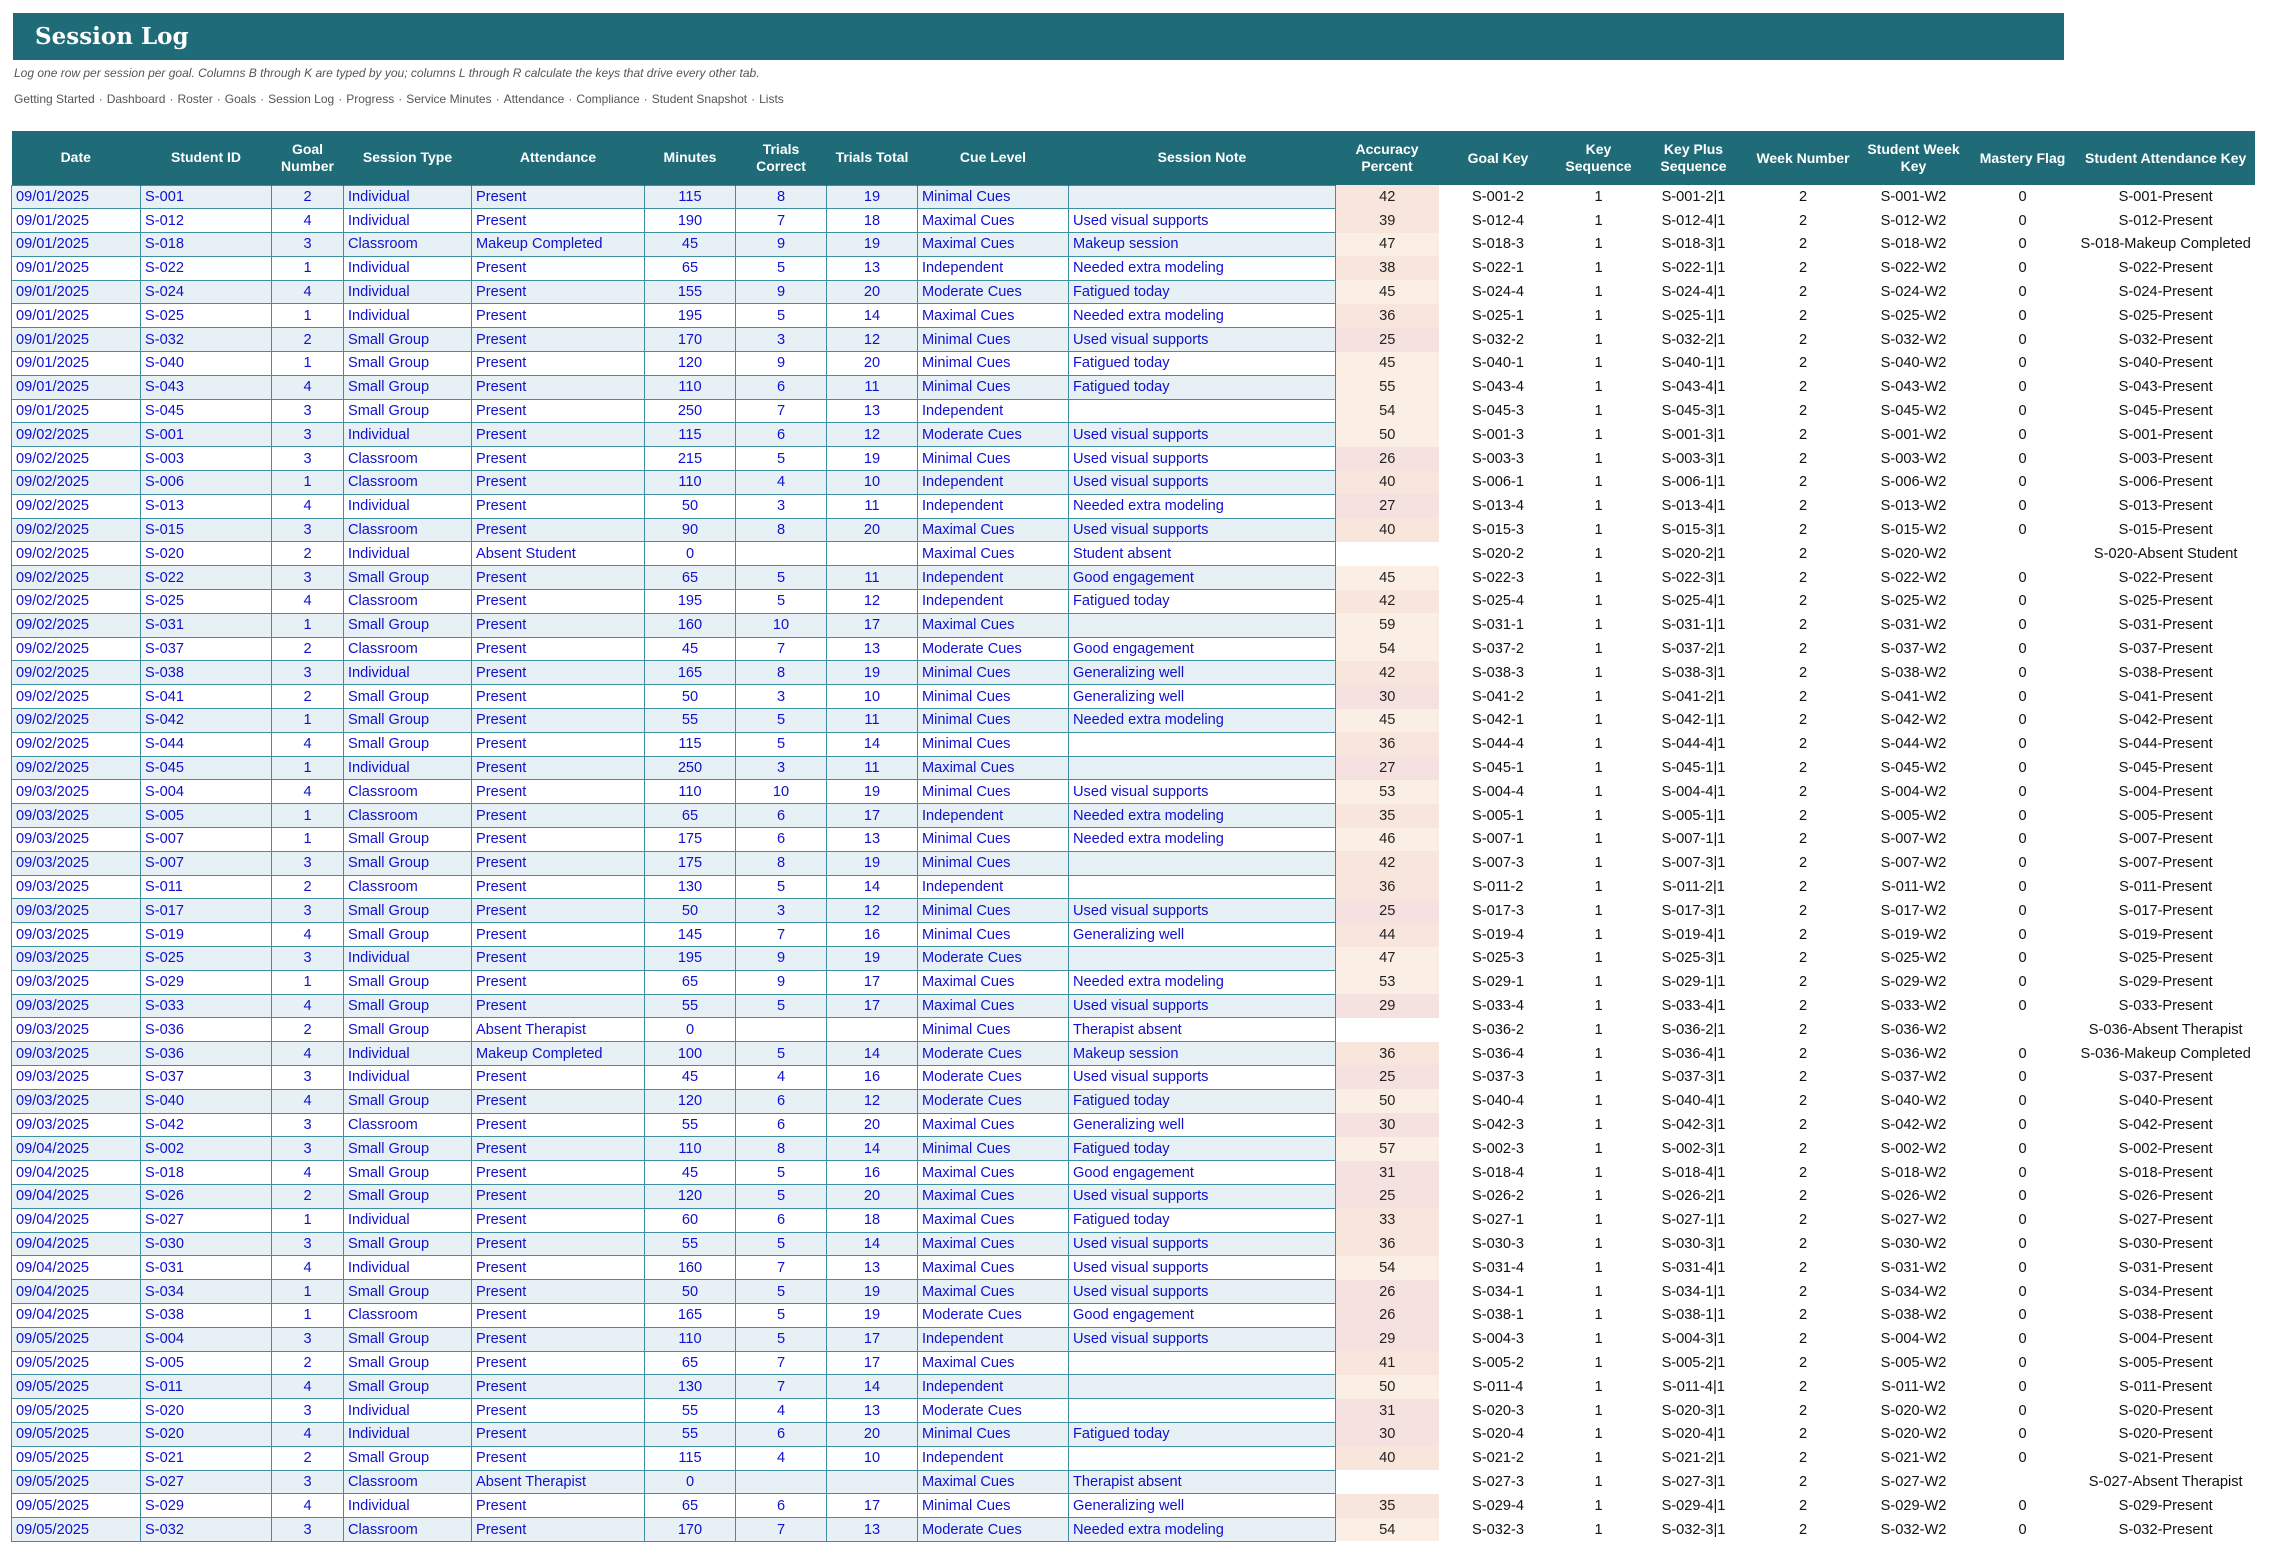  I want to click on cell-session-note: Student absent, so click(1202, 554).